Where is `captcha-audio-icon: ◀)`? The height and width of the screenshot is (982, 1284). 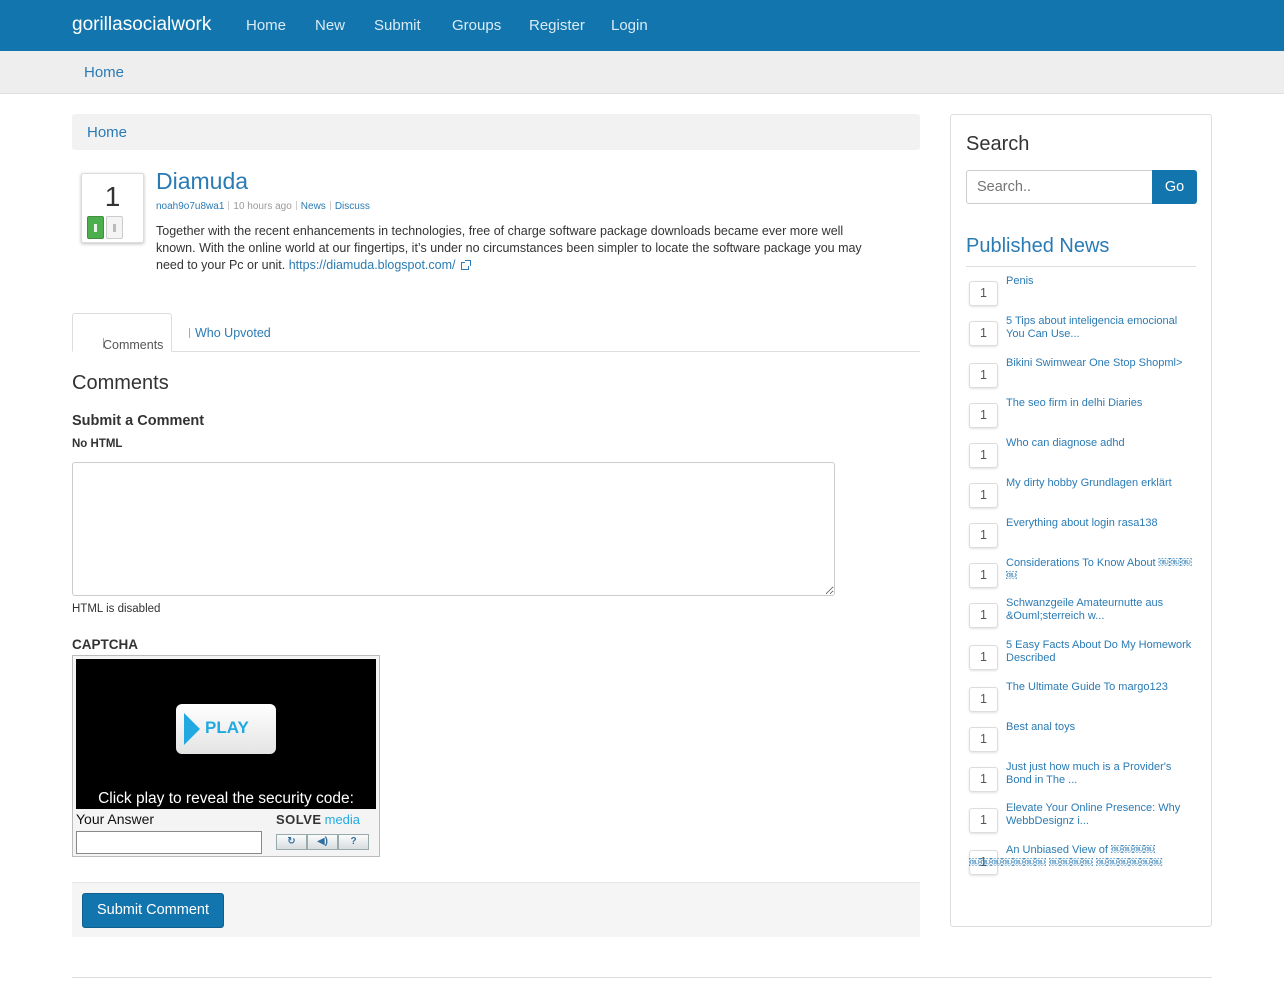 captcha-audio-icon: ◀) is located at coordinates (322, 842).